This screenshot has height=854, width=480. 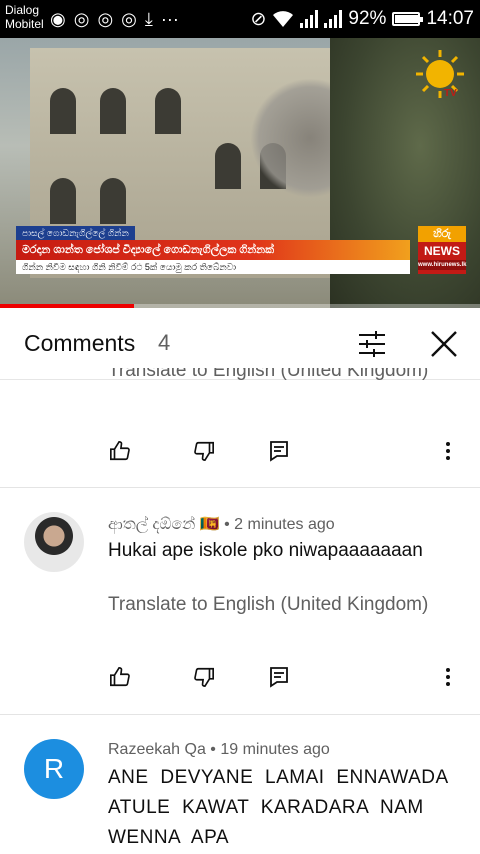 What do you see at coordinates (268, 605) in the screenshot?
I see `translate-link: Translate to English (United Kingdom)` at bounding box center [268, 605].